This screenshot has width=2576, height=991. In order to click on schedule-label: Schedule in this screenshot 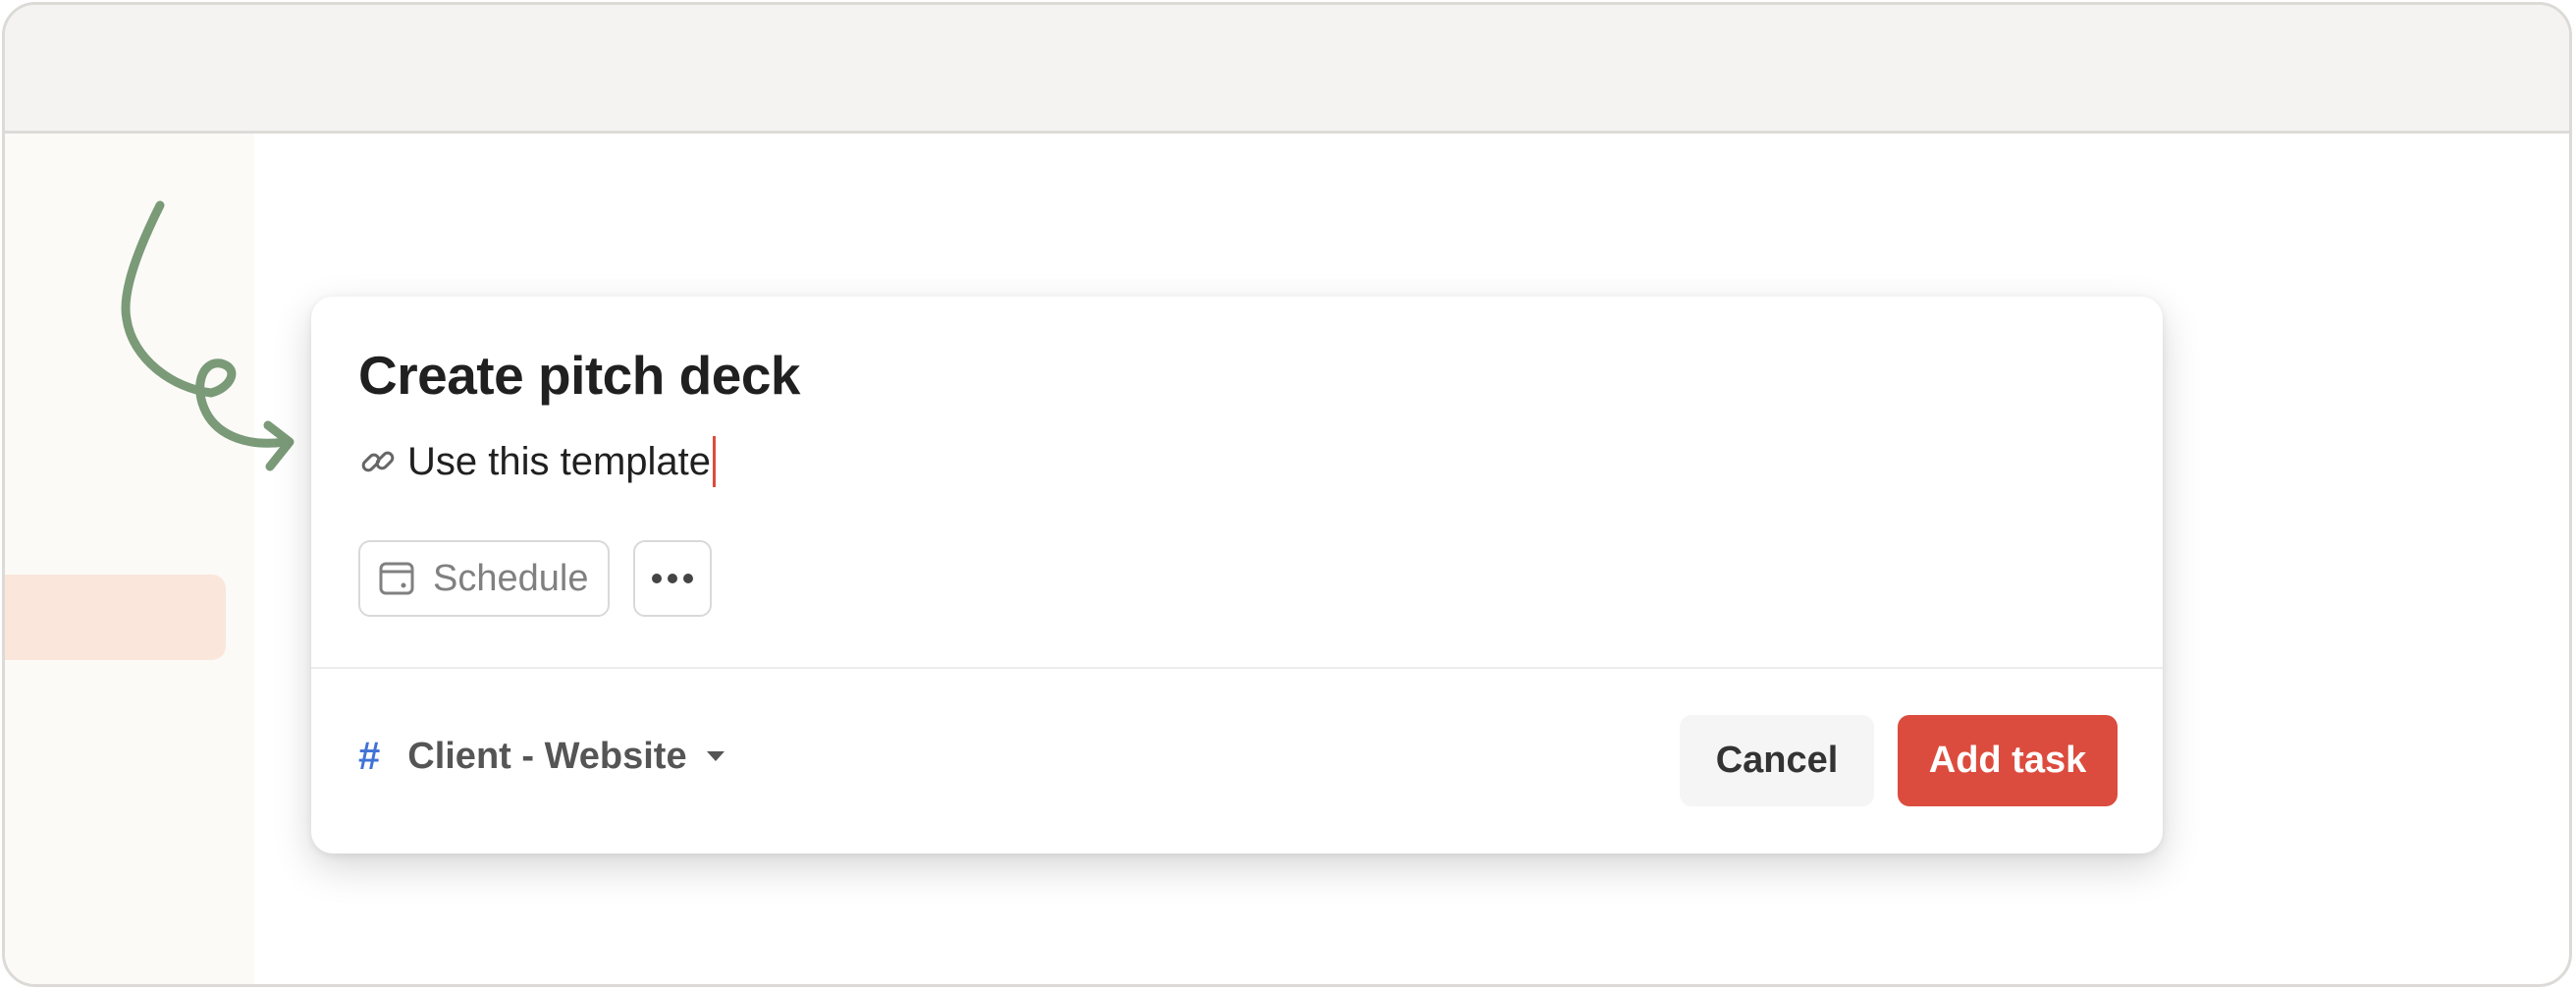, I will do `click(511, 578)`.